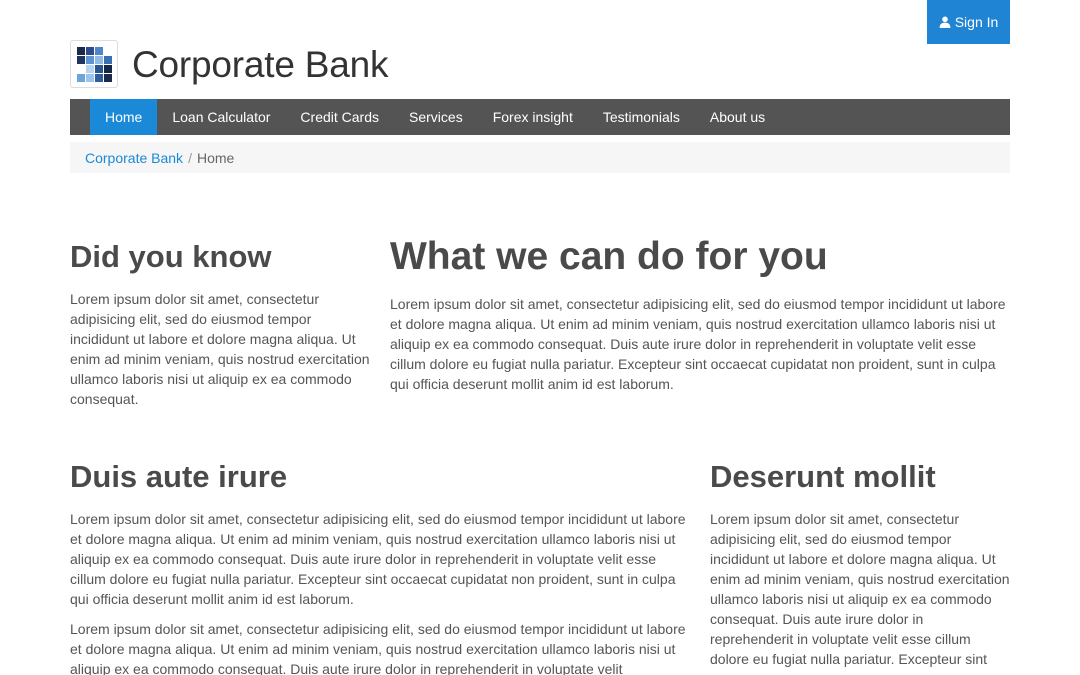 This screenshot has height=675, width=1080. What do you see at coordinates (215, 157) in the screenshot?
I see `breadcrumb-current: Home` at bounding box center [215, 157].